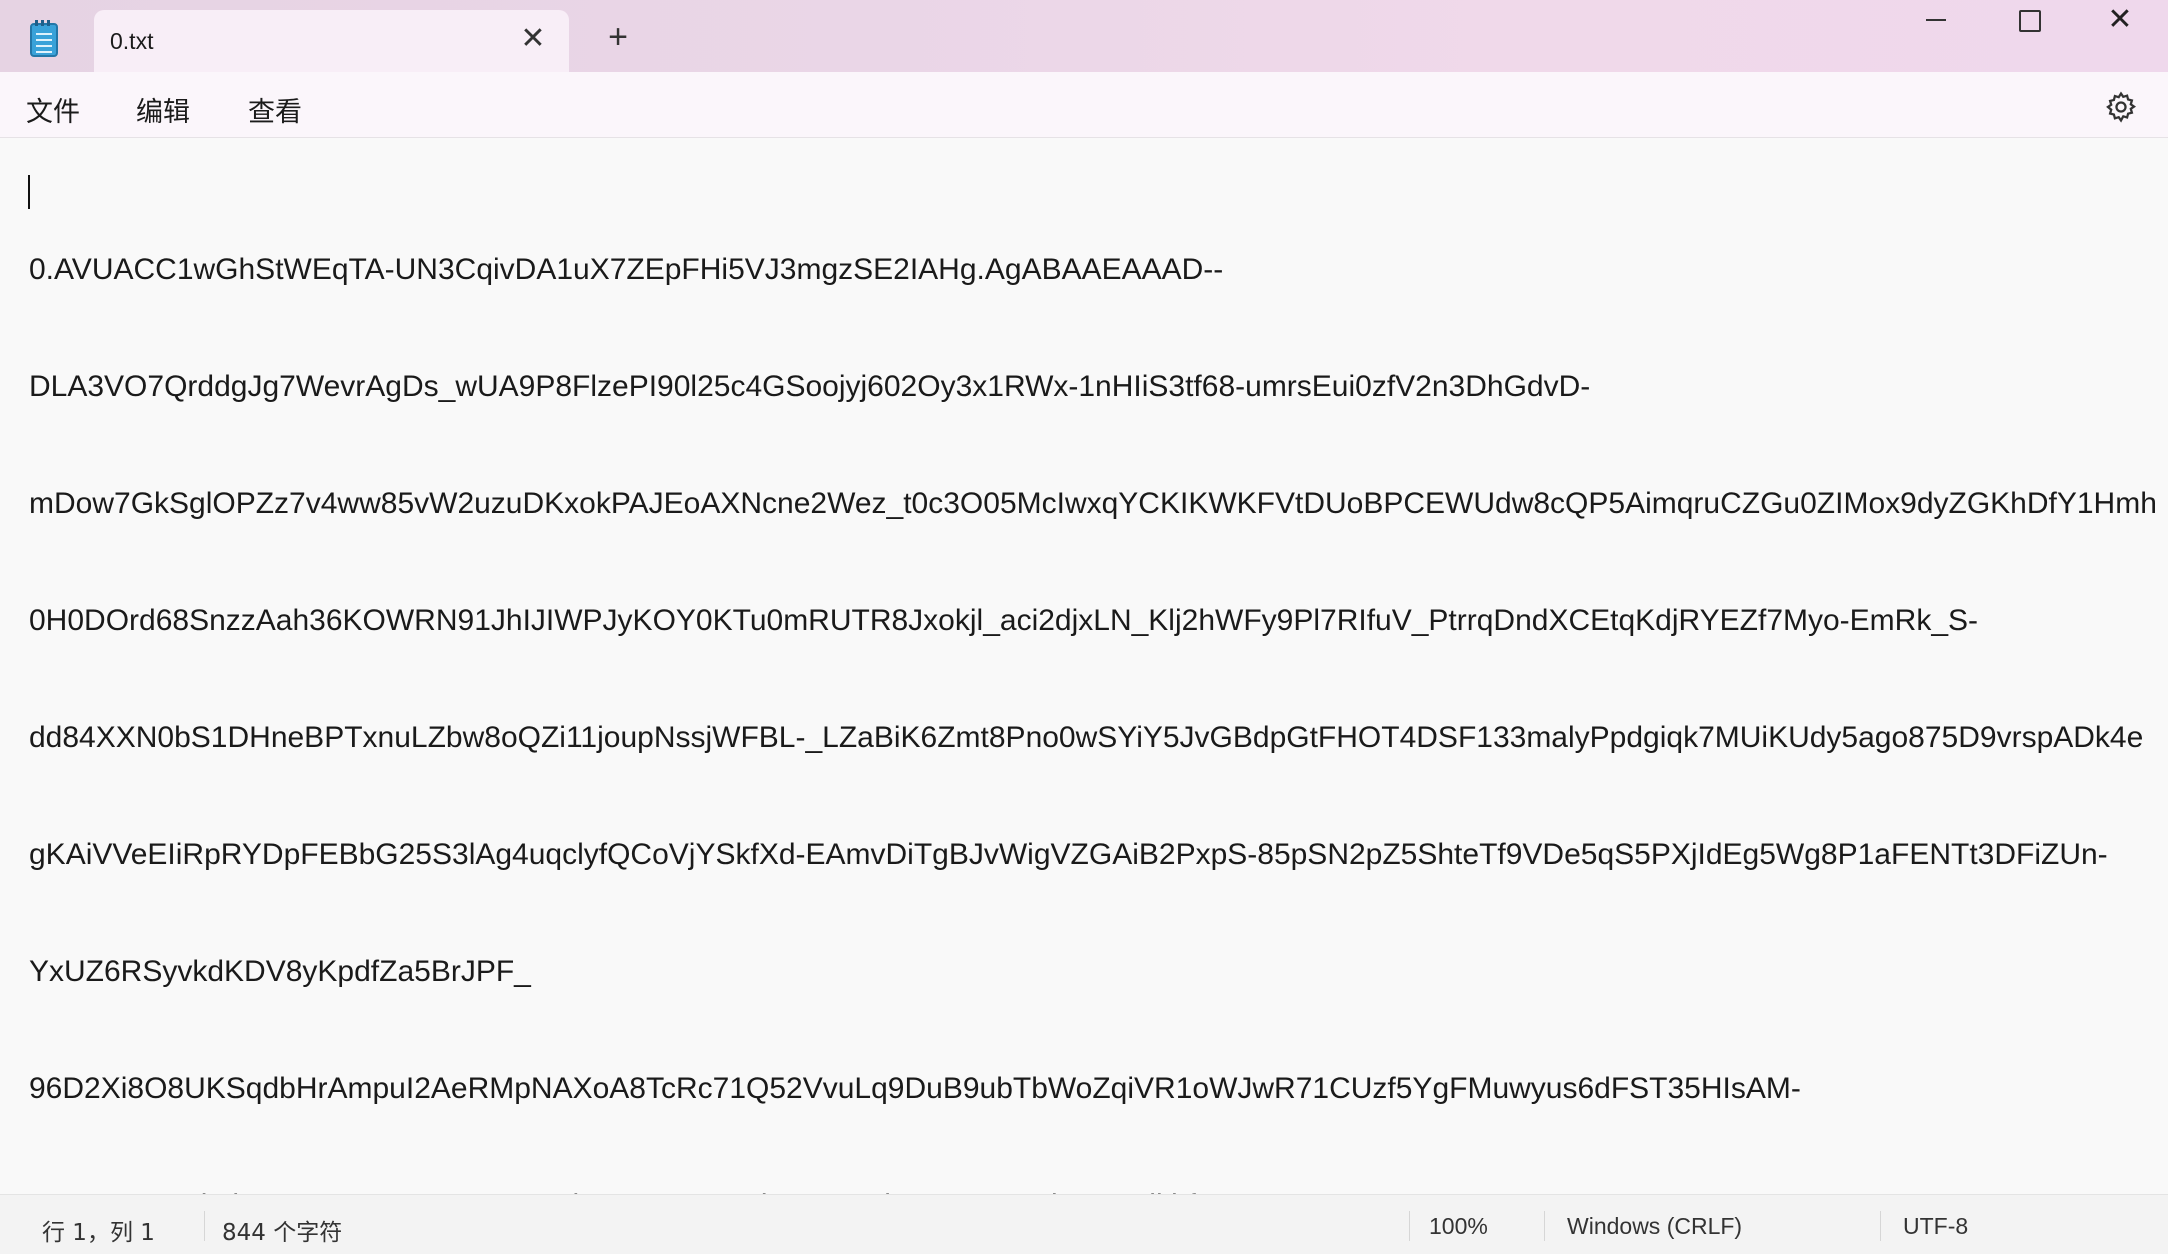 Image resolution: width=2168 pixels, height=1254 pixels. Describe the element at coordinates (2120, 22) in the screenshot. I see `close-icon: ✕` at that location.